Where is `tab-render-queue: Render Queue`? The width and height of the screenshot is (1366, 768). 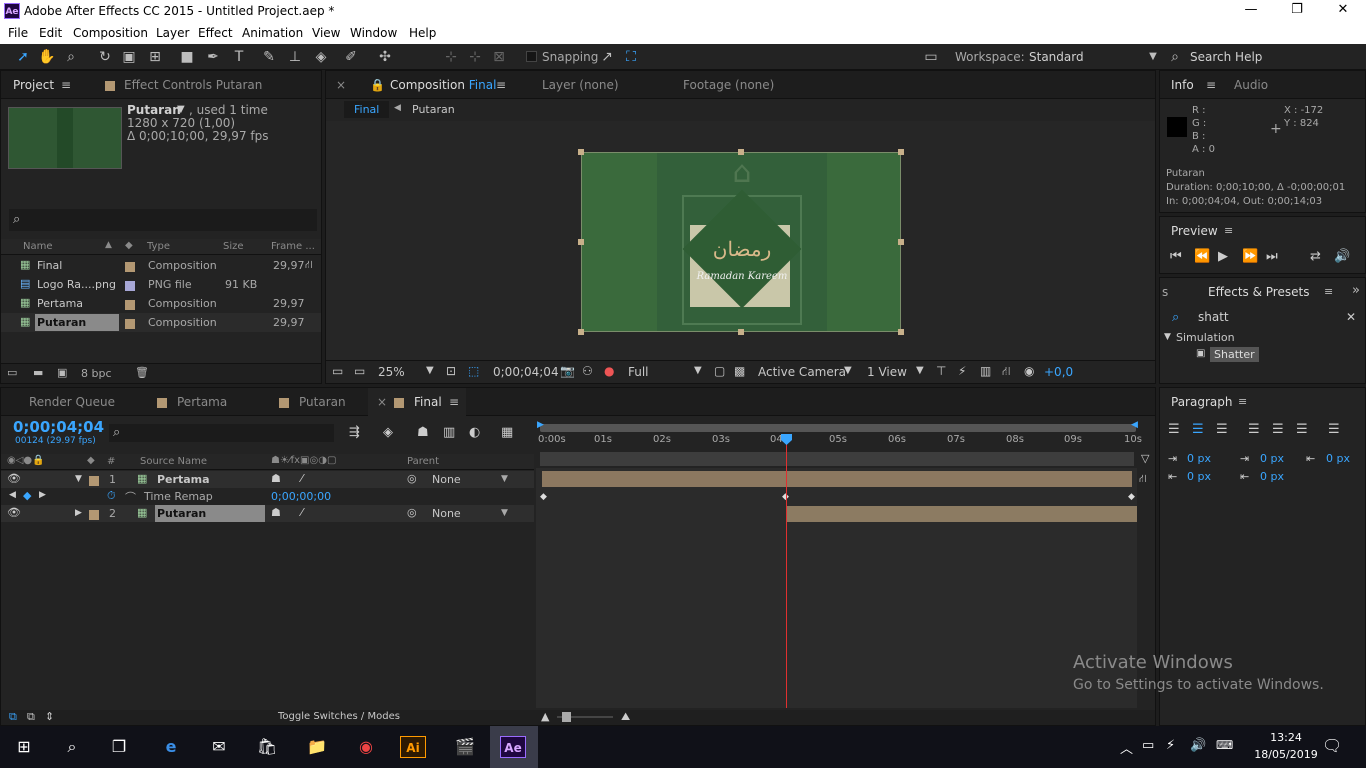 tab-render-queue: Render Queue is located at coordinates (72, 402).